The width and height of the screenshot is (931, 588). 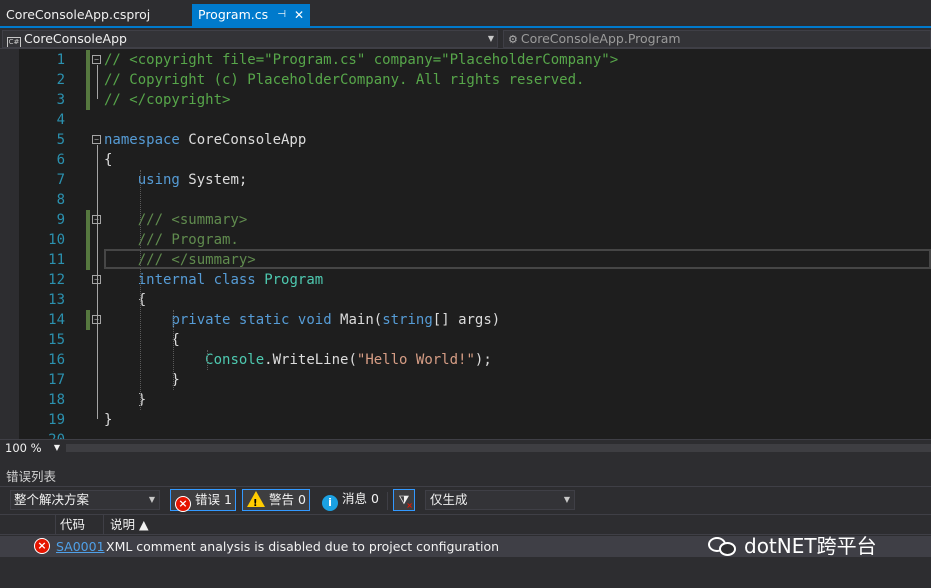 I want to click on code-line: 4, so click(x=465, y=120).